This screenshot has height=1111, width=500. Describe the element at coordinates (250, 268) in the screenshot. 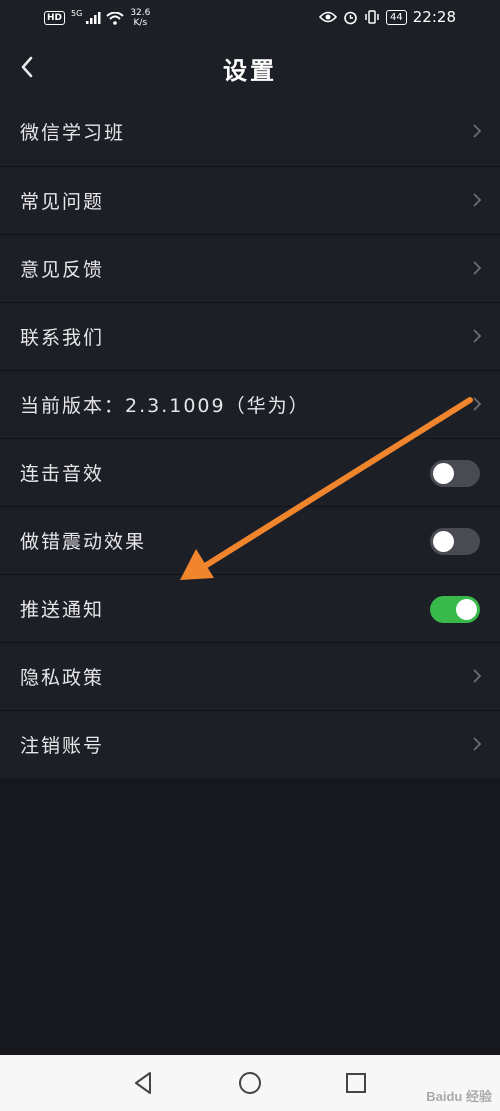

I see `settings-item-feedback: 意见反馈` at that location.